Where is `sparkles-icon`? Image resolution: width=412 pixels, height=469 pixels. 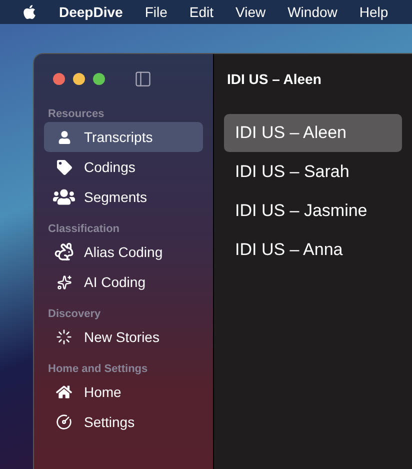 sparkles-icon is located at coordinates (64, 282).